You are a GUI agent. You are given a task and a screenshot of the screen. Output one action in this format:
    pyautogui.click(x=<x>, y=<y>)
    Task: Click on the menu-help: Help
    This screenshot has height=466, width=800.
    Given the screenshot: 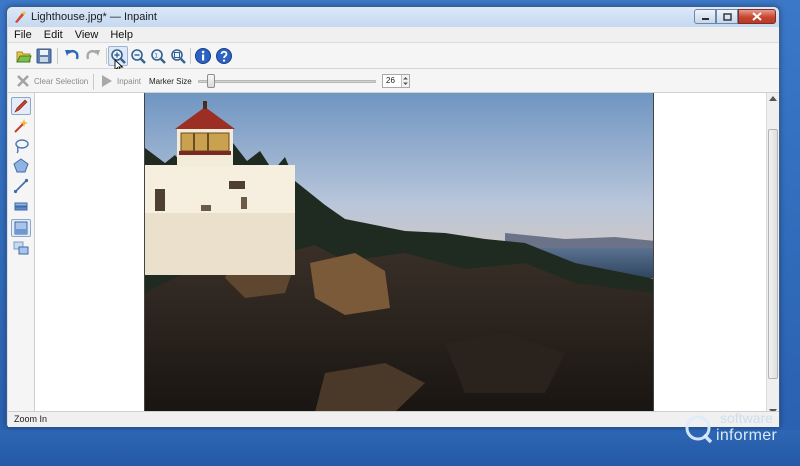 What is the action you would take?
    pyautogui.click(x=121, y=35)
    